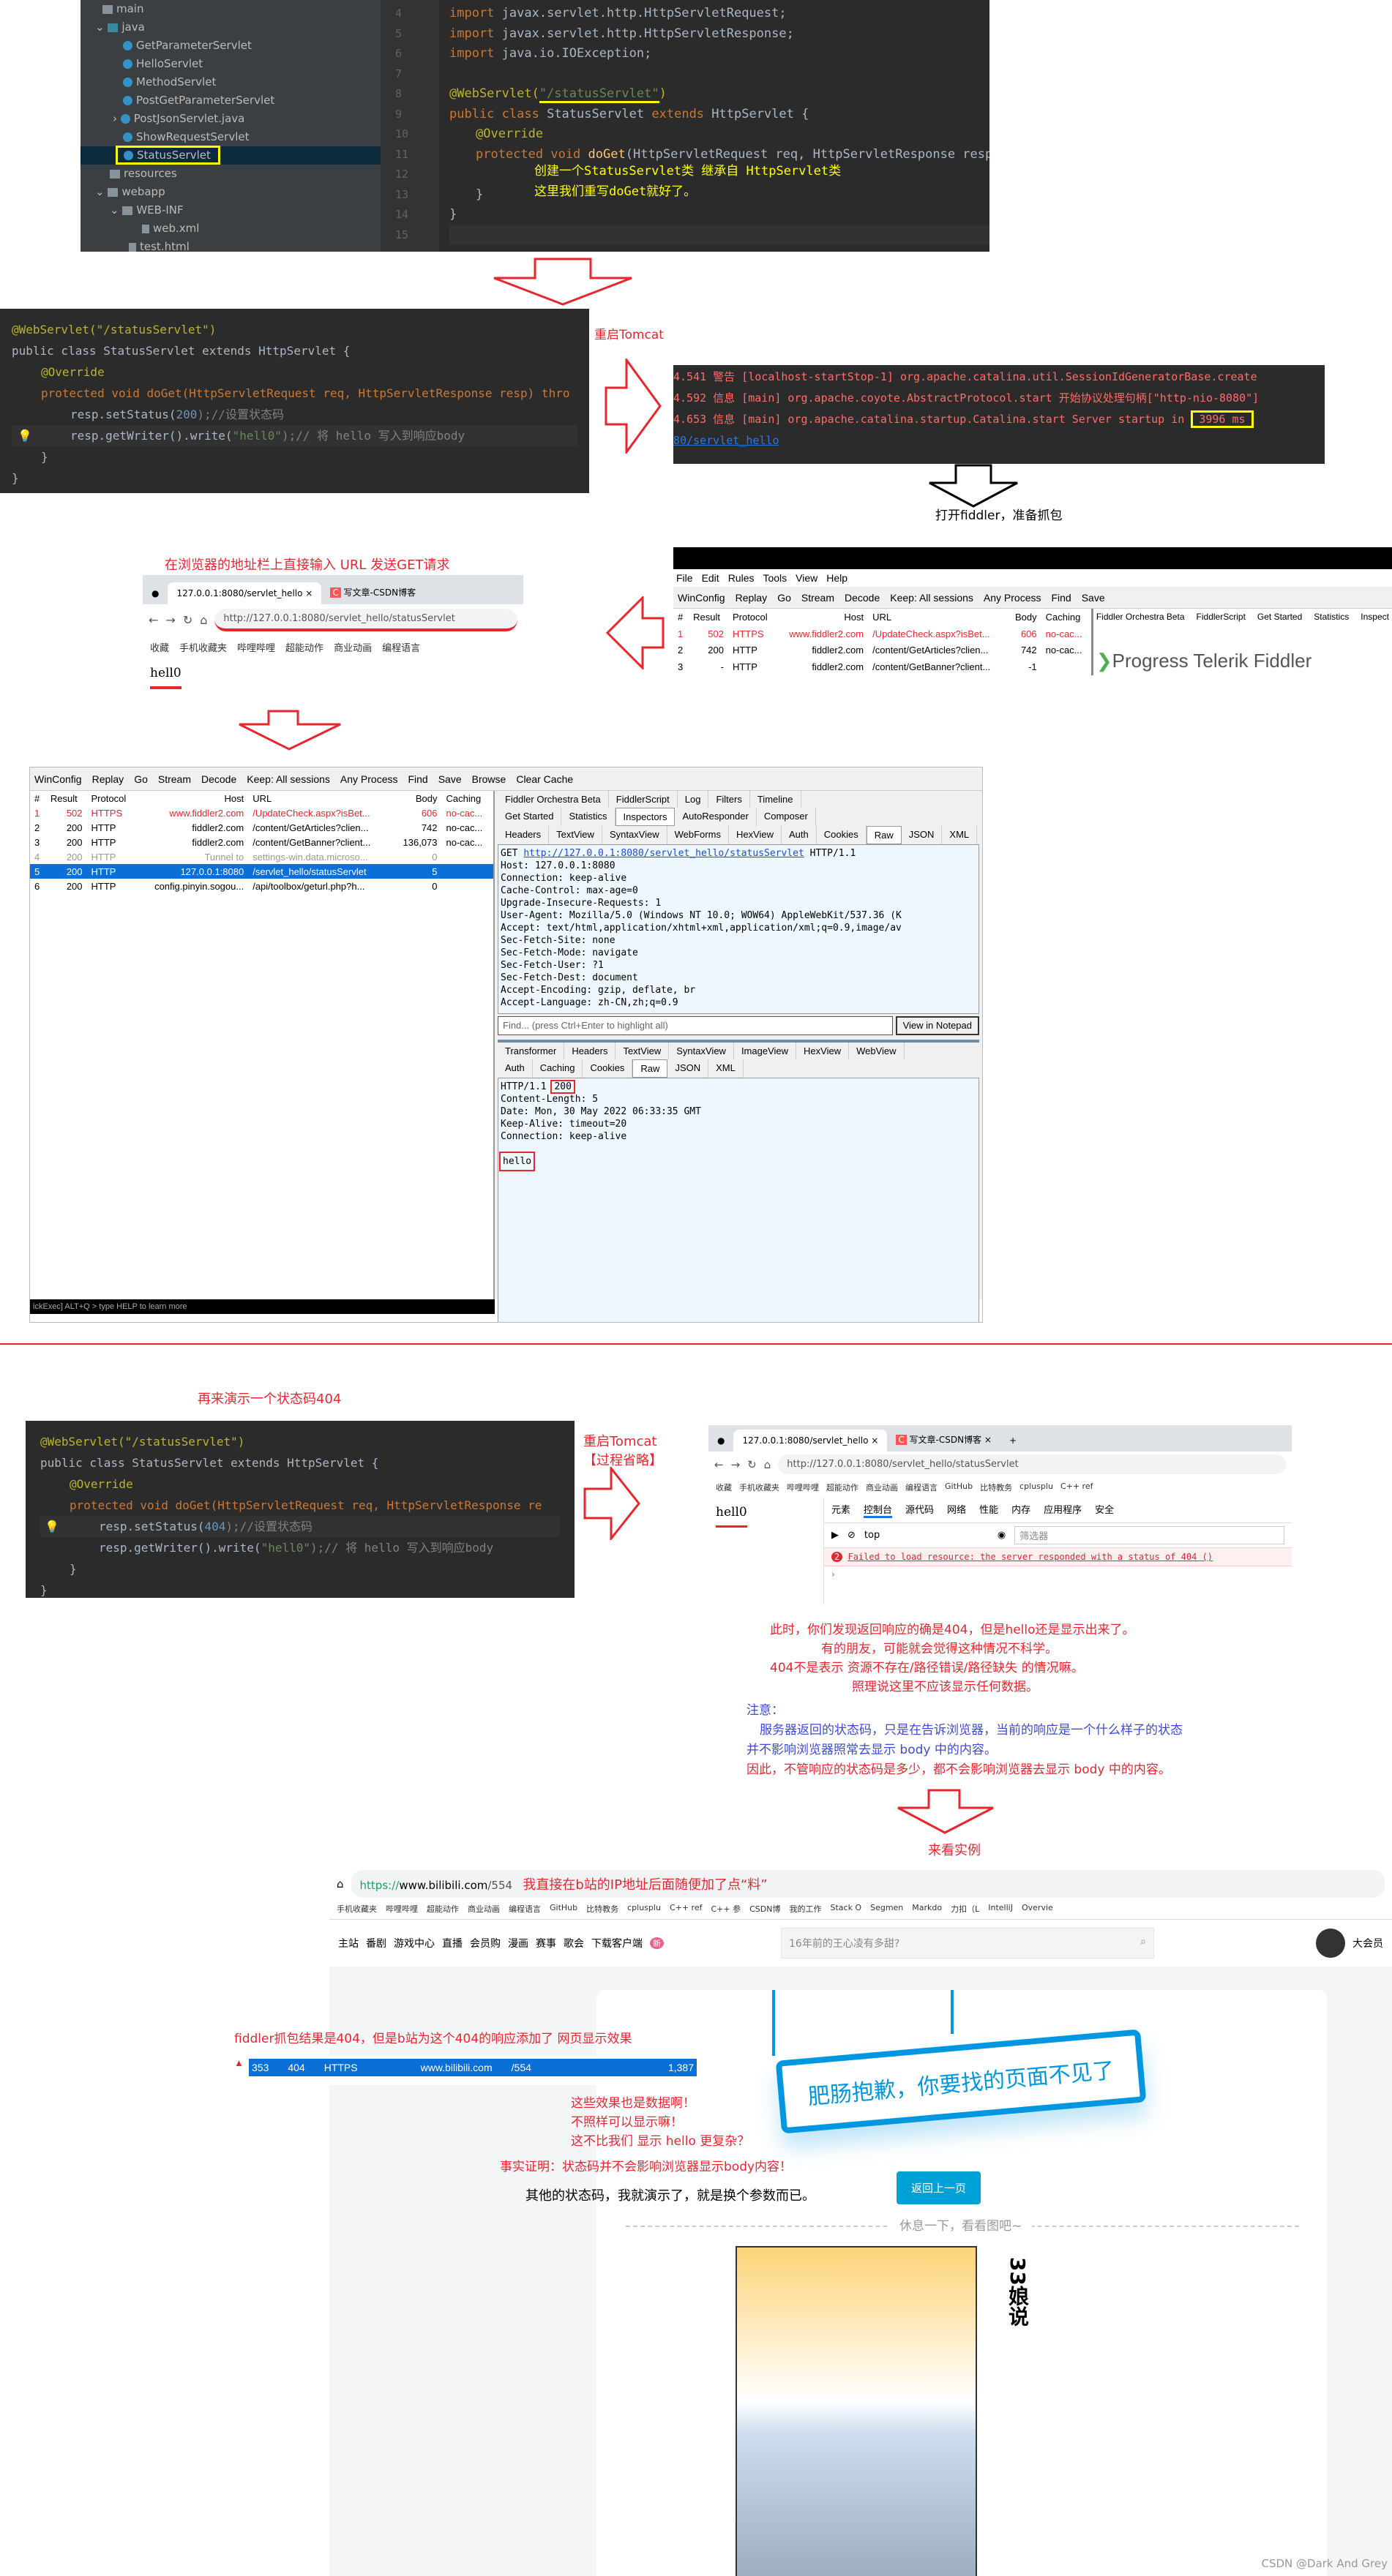  I want to click on tab-textview: TextView, so click(642, 1051).